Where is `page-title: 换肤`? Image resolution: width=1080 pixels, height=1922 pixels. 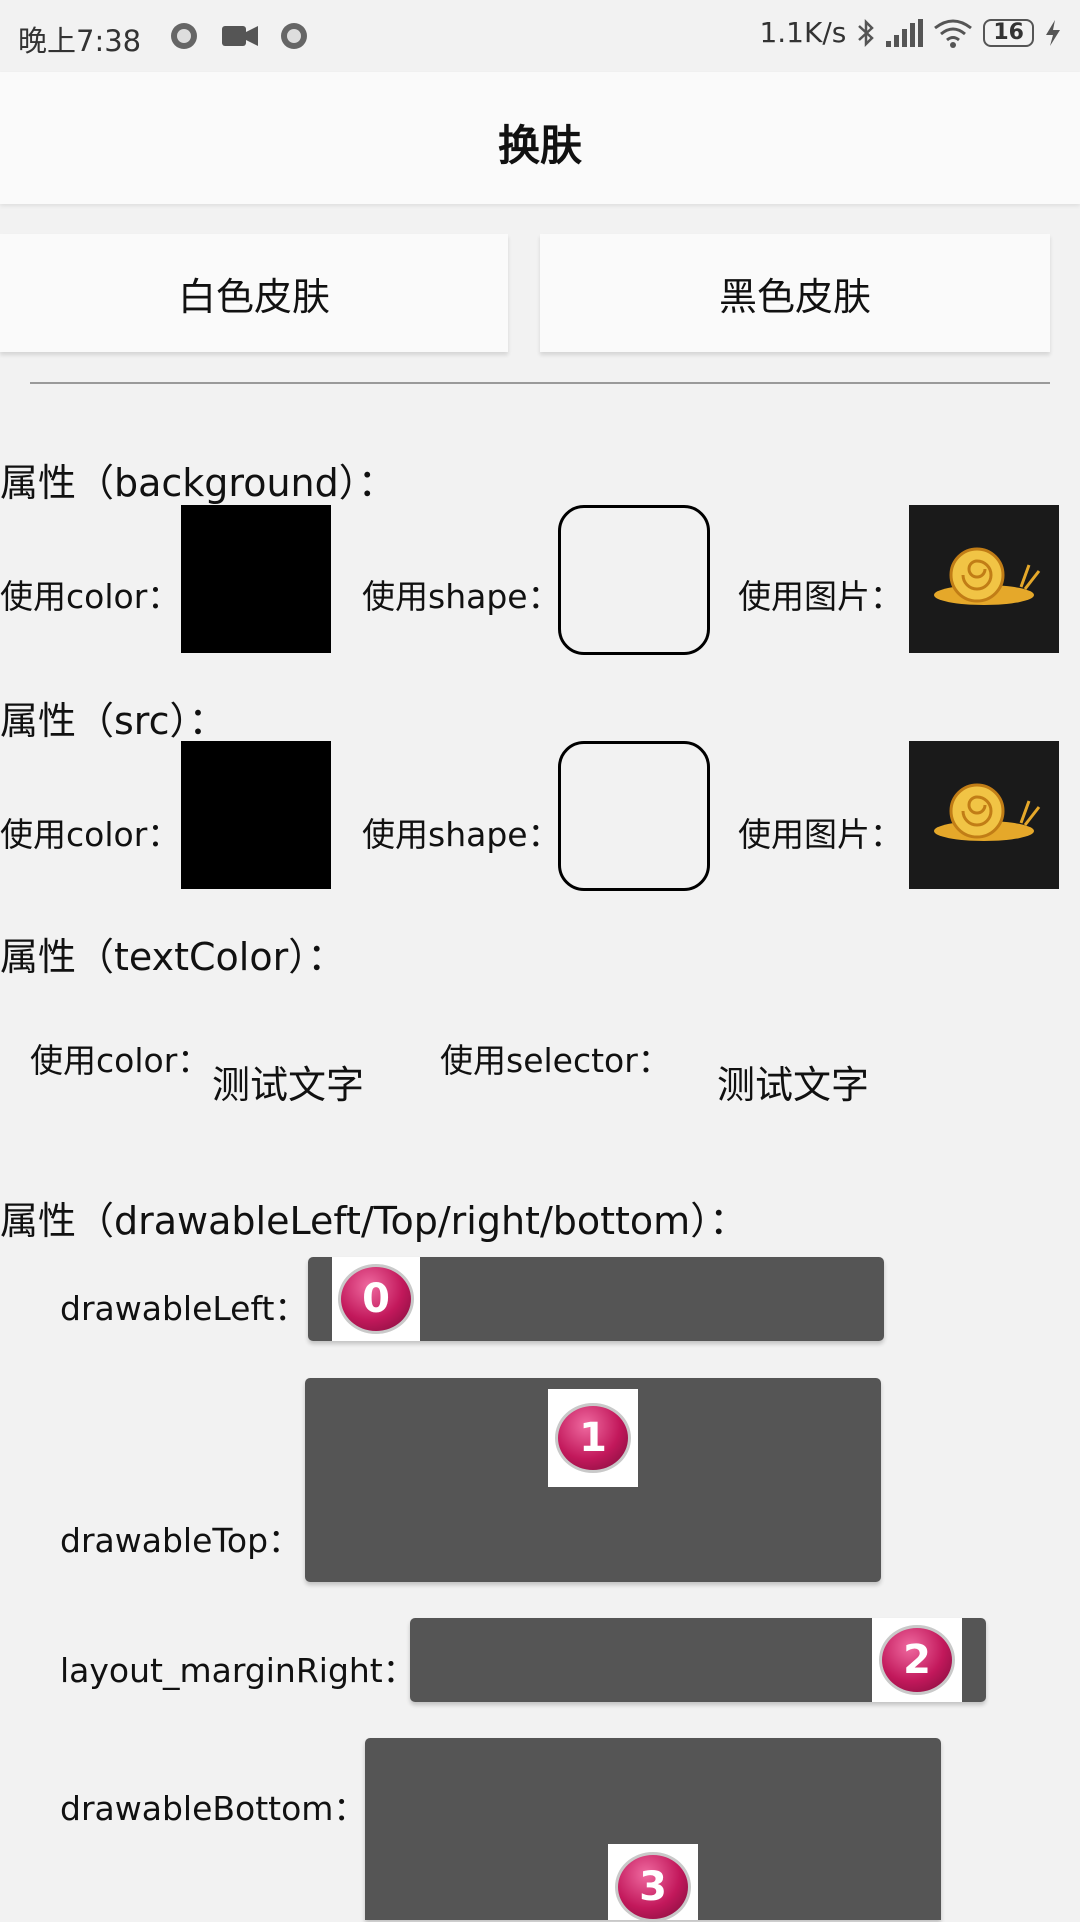 page-title: 换肤 is located at coordinates (539, 145).